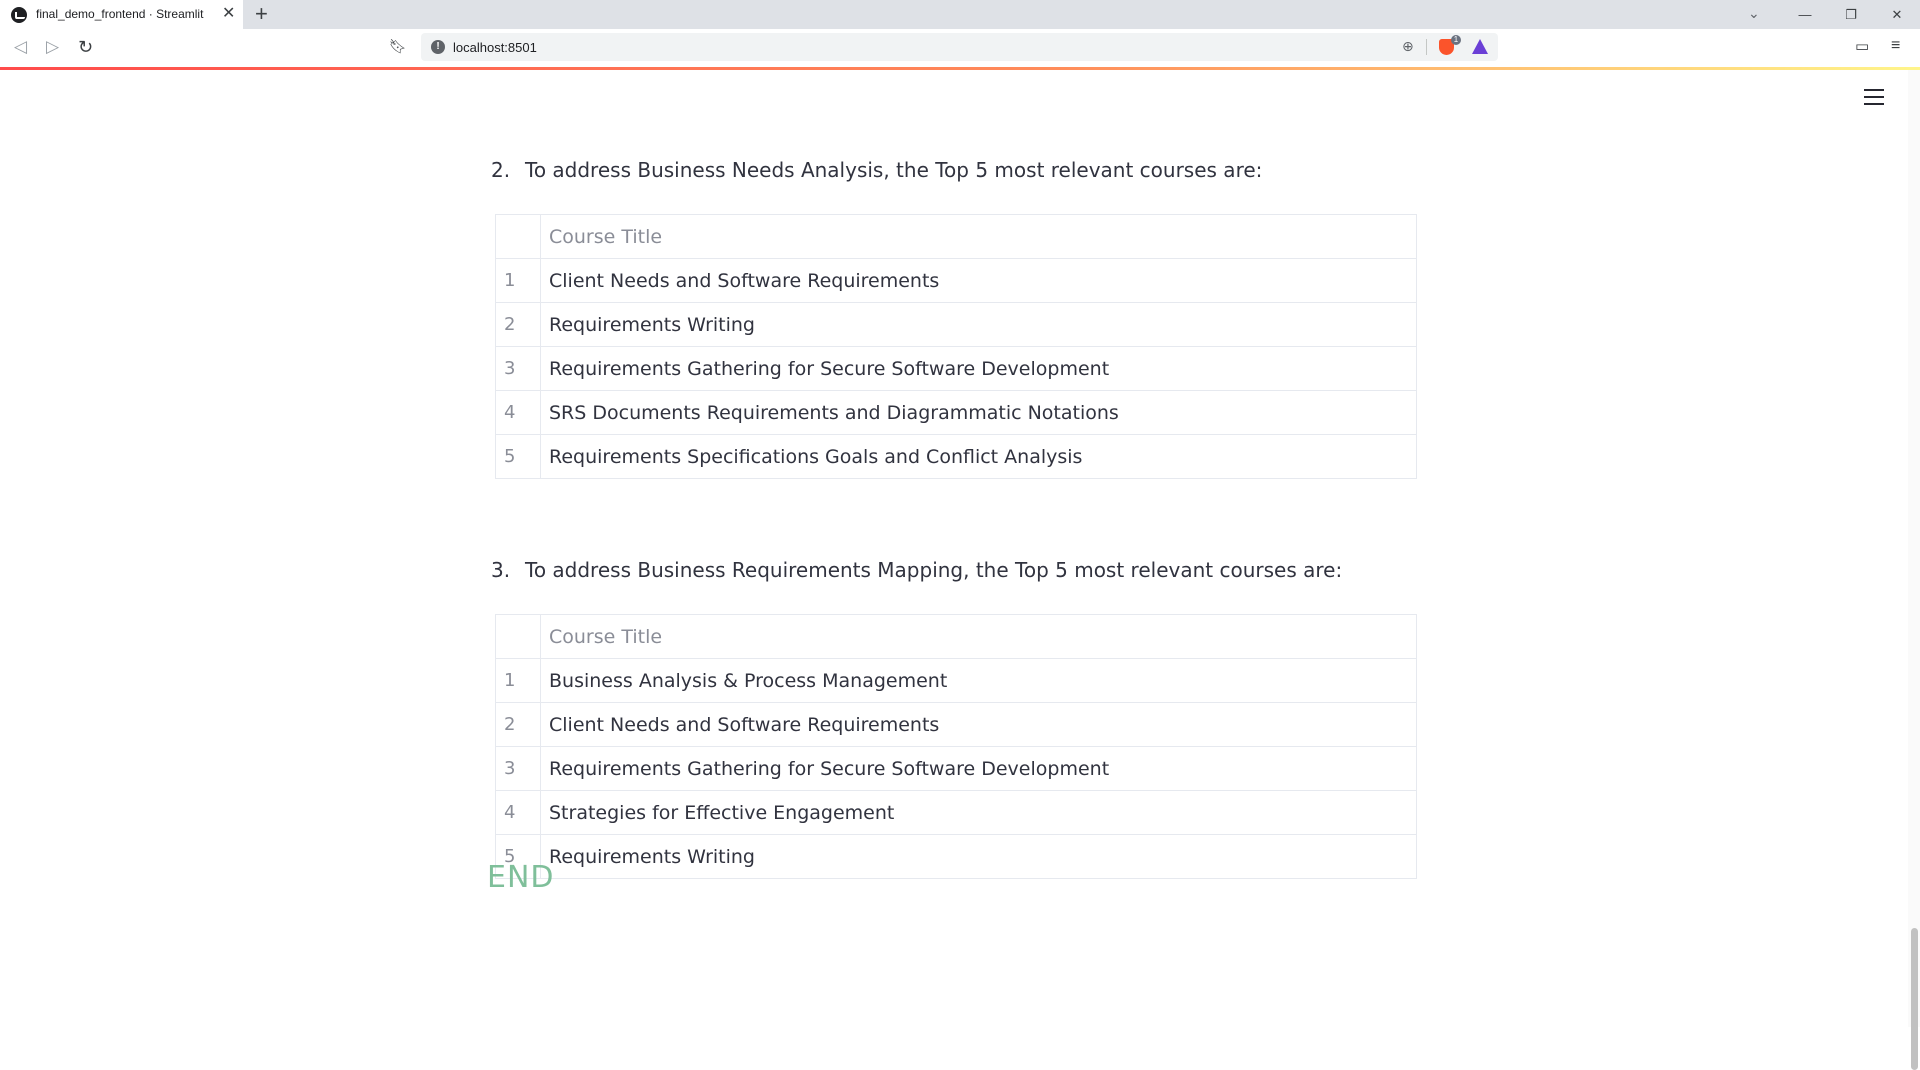 The width and height of the screenshot is (1920, 1070). I want to click on table-row: 2 Client Needs and Software Requirements, so click(956, 724).